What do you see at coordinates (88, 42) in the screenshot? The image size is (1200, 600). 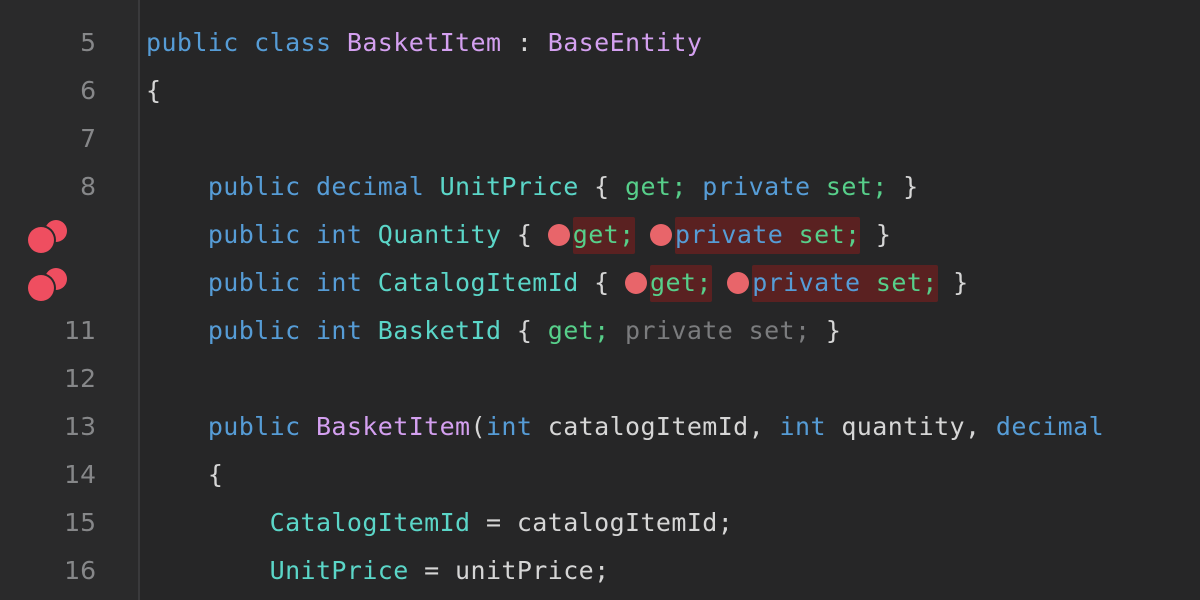 I see `line-number-text: 5` at bounding box center [88, 42].